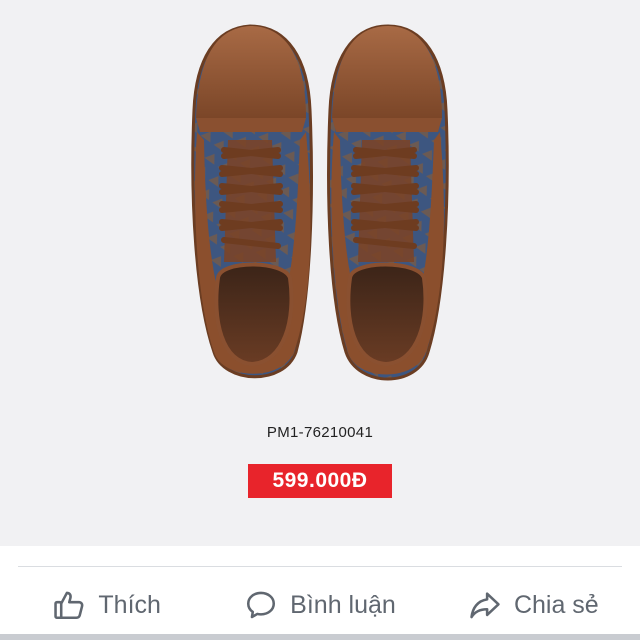  I want to click on post-action-bar: Thích Bình luận Chia sẻ, so click(320, 593).